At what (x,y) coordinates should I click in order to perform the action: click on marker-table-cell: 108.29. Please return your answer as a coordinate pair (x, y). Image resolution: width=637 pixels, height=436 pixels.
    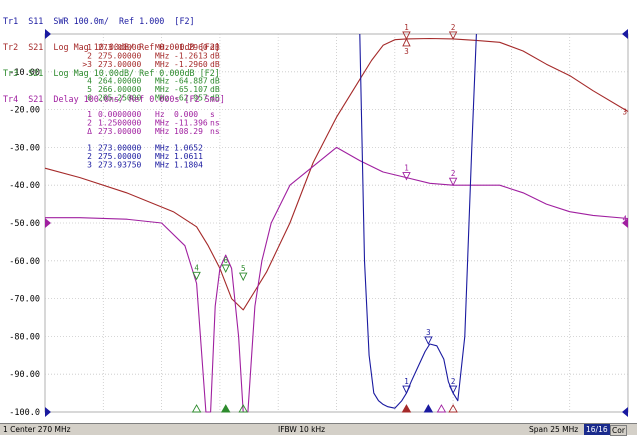
    Looking at the image, I should click on (188, 131).